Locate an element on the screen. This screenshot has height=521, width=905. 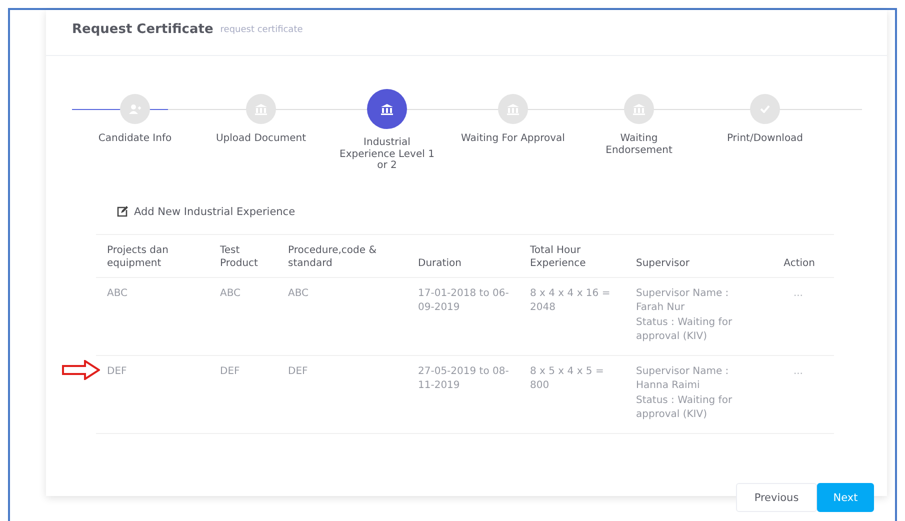
step-label: Candidate Info is located at coordinates (135, 138).